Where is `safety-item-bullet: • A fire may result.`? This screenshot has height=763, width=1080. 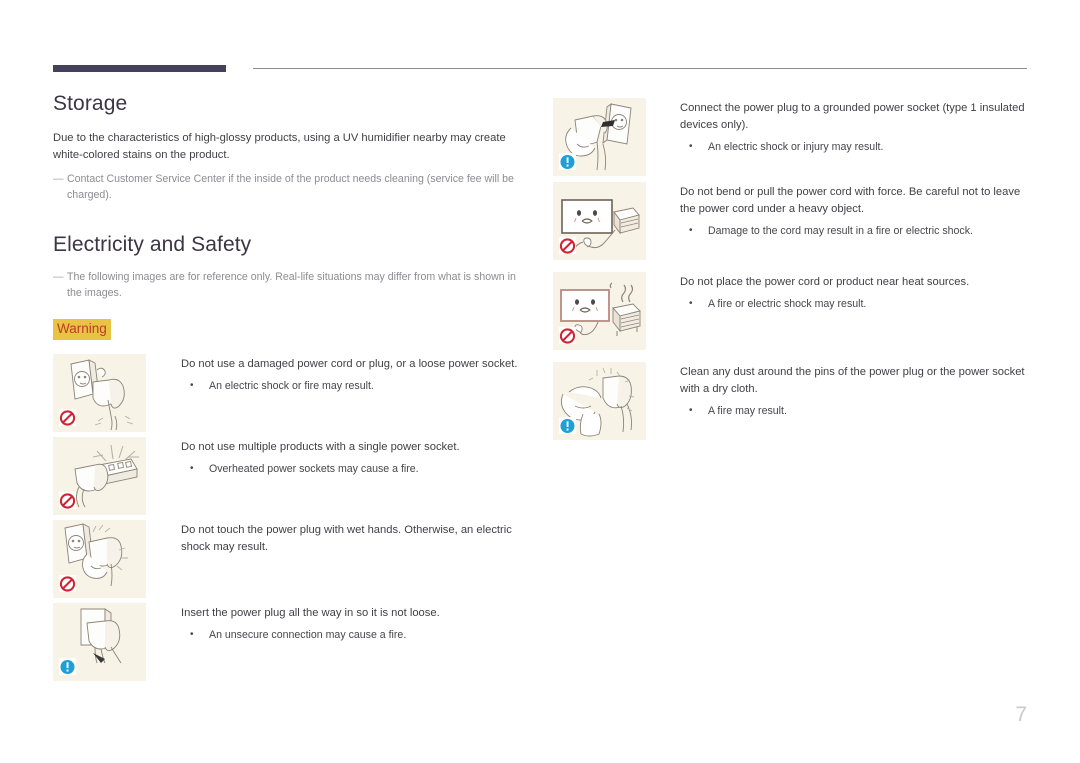 safety-item-bullet: • A fire may result. is located at coordinates (853, 411).